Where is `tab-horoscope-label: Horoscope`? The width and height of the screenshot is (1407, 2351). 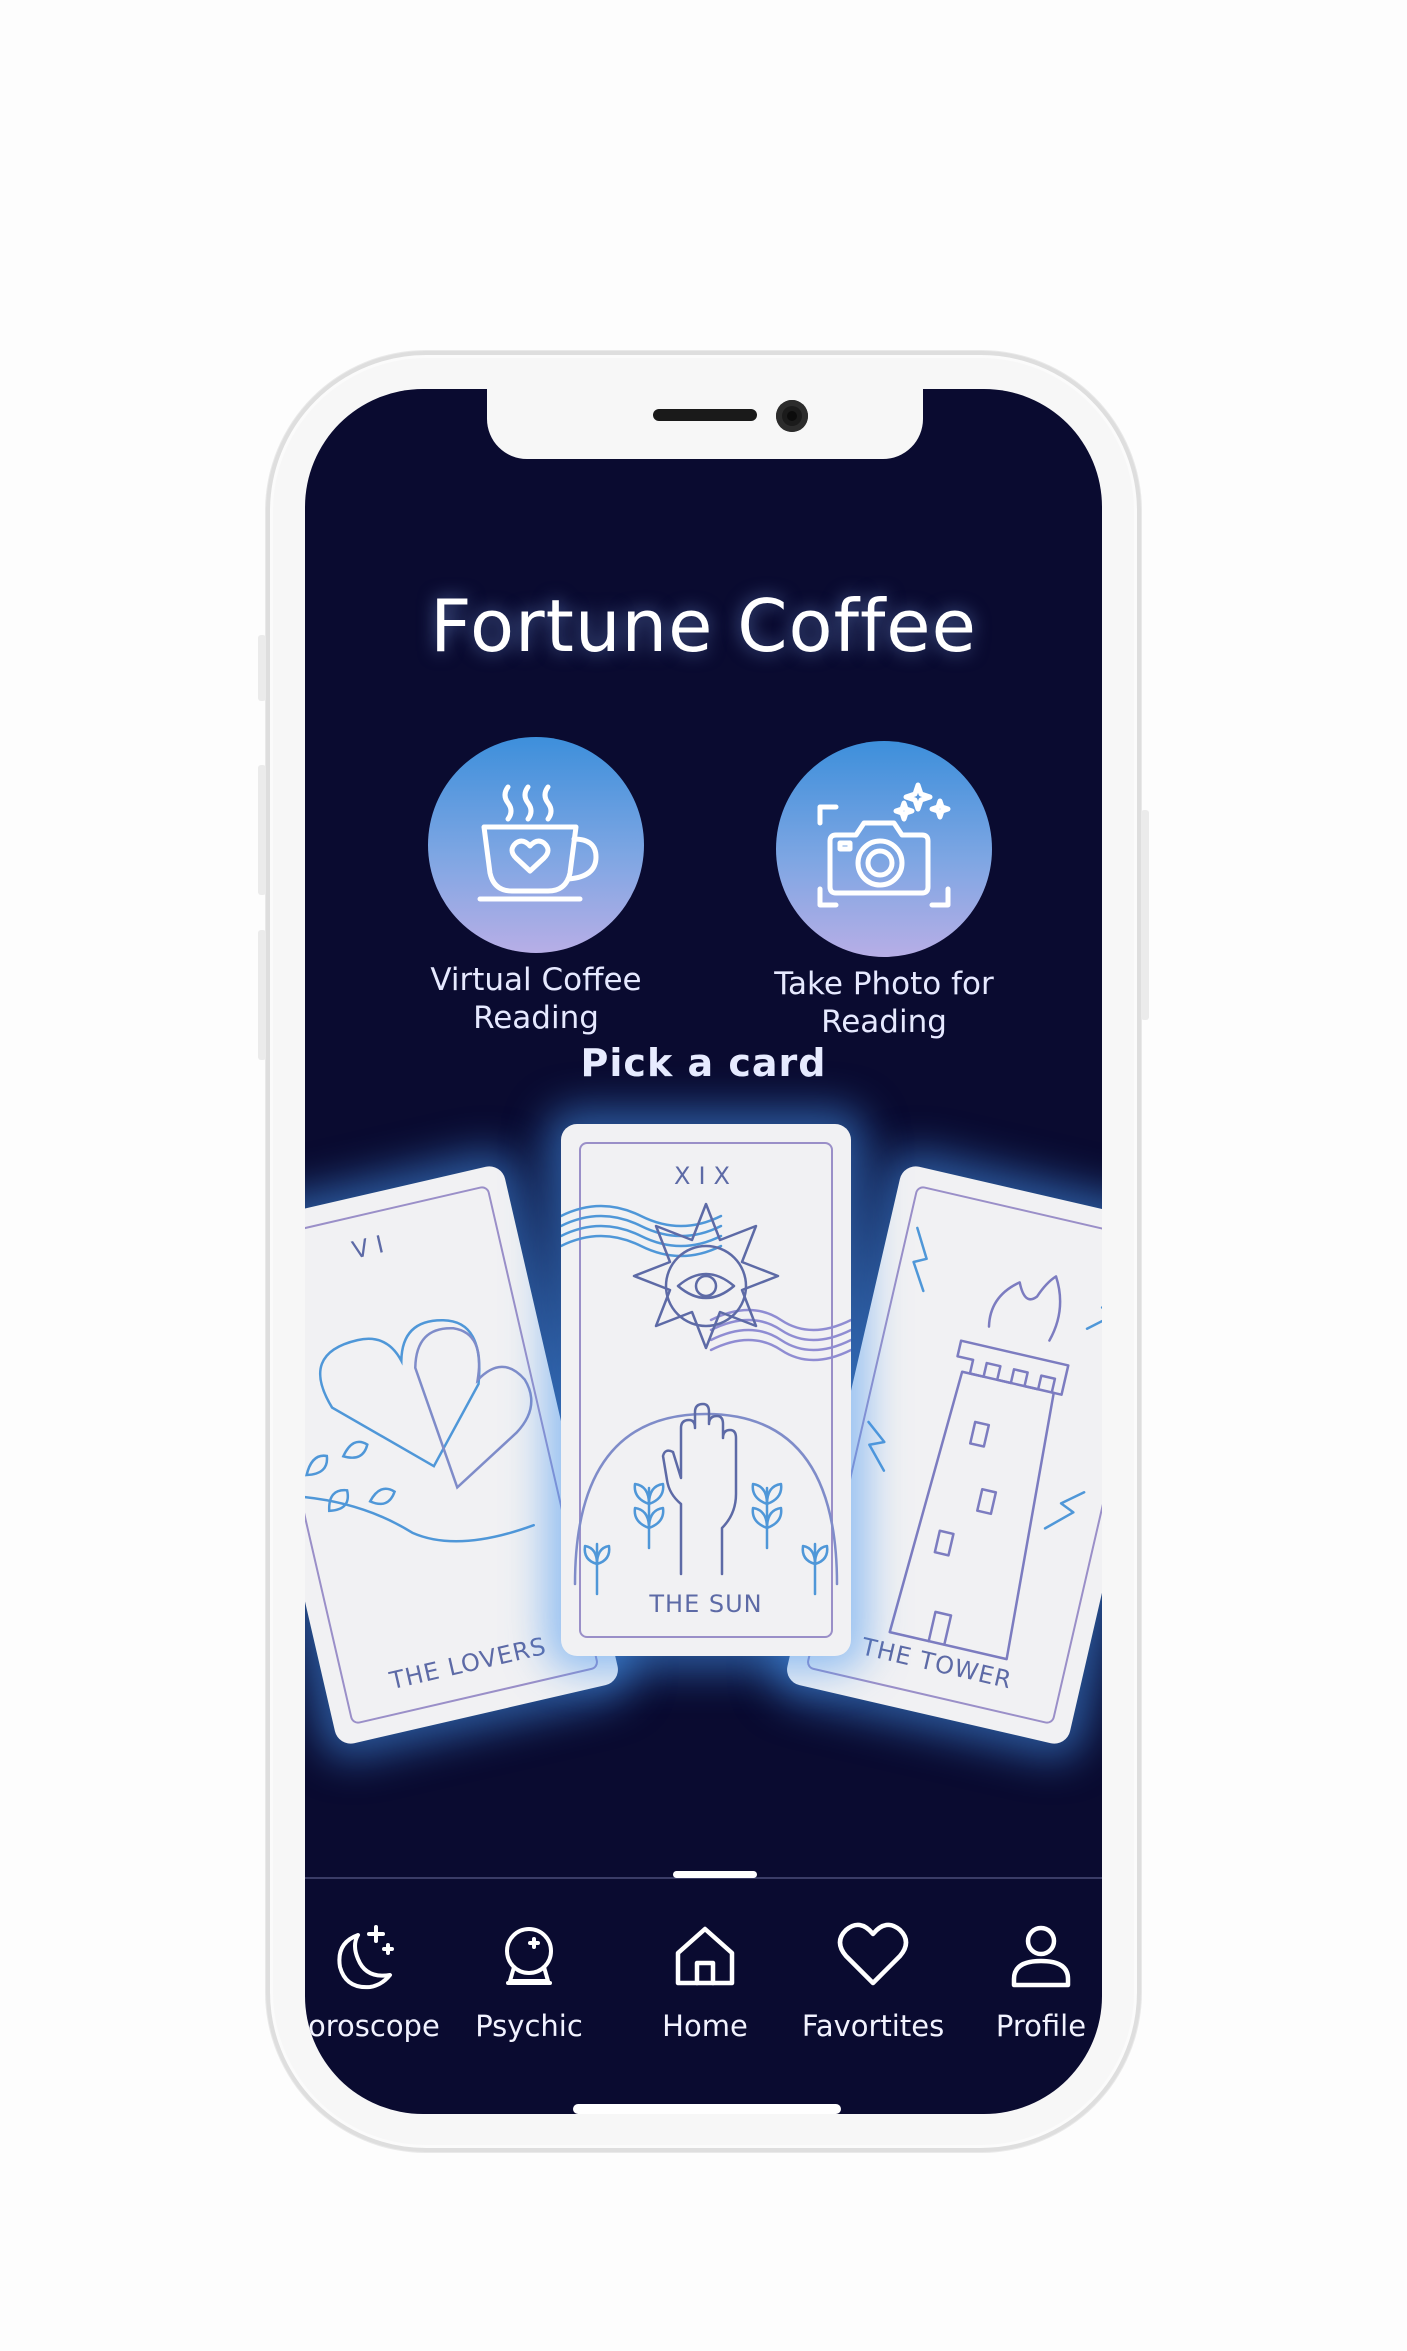 tab-horoscope-label: Horoscope is located at coordinates (372, 2026).